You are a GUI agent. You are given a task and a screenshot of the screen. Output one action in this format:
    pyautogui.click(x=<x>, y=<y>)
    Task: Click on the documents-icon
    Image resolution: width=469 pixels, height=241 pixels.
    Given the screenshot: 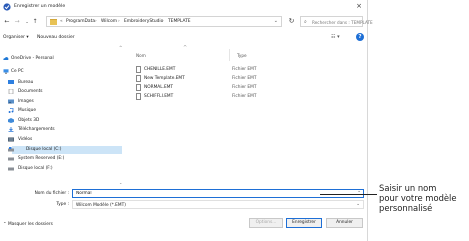 What is the action you would take?
    pyautogui.click(x=11, y=91)
    